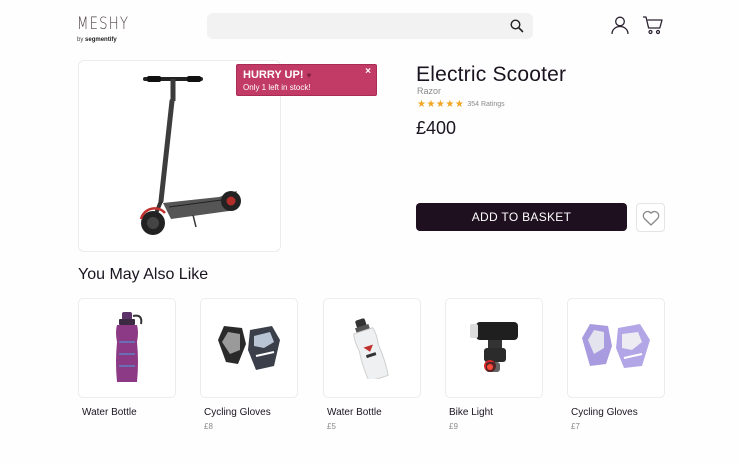 The height and width of the screenshot is (463, 740). I want to click on logo-byline: by segmentify, so click(102, 40).